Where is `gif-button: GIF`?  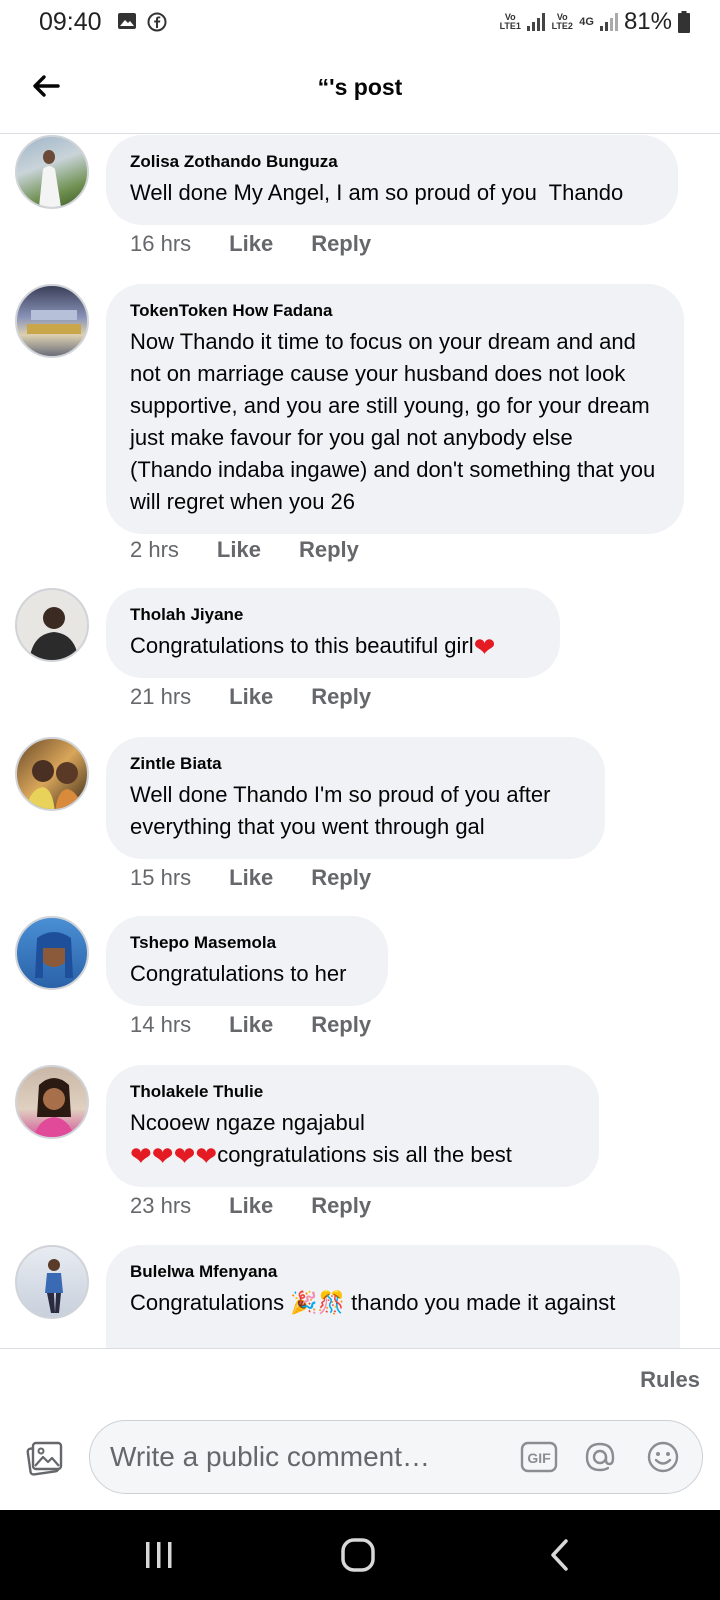
gif-button: GIF is located at coordinates (539, 1459).